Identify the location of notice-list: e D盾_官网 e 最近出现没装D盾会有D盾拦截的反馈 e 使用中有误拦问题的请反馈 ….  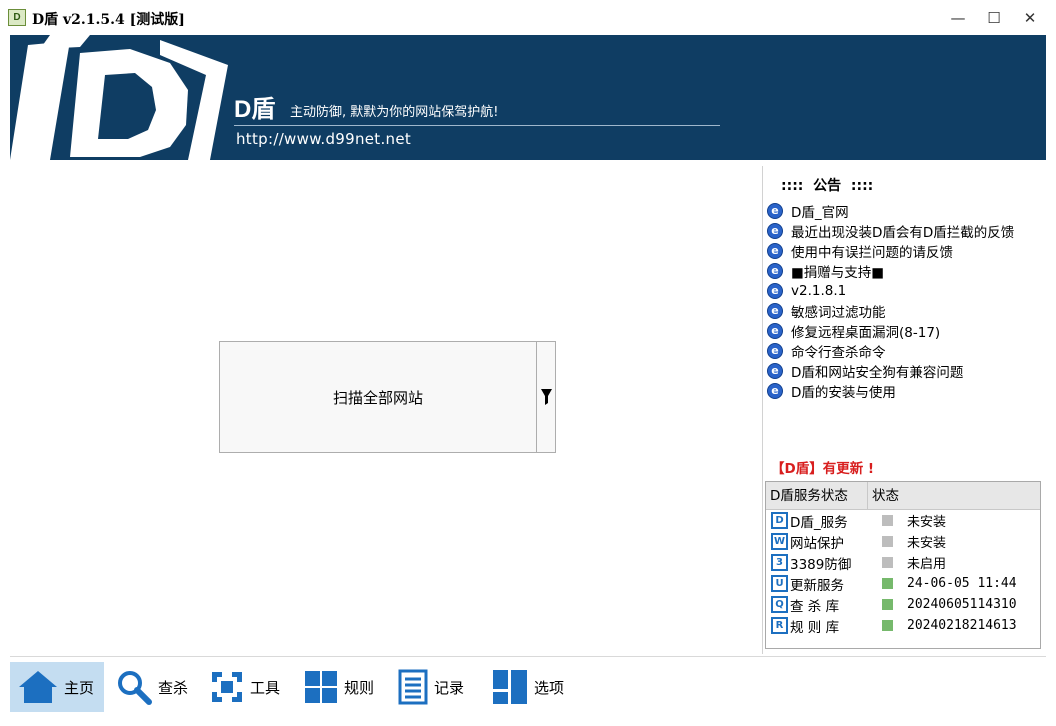
(890, 301).